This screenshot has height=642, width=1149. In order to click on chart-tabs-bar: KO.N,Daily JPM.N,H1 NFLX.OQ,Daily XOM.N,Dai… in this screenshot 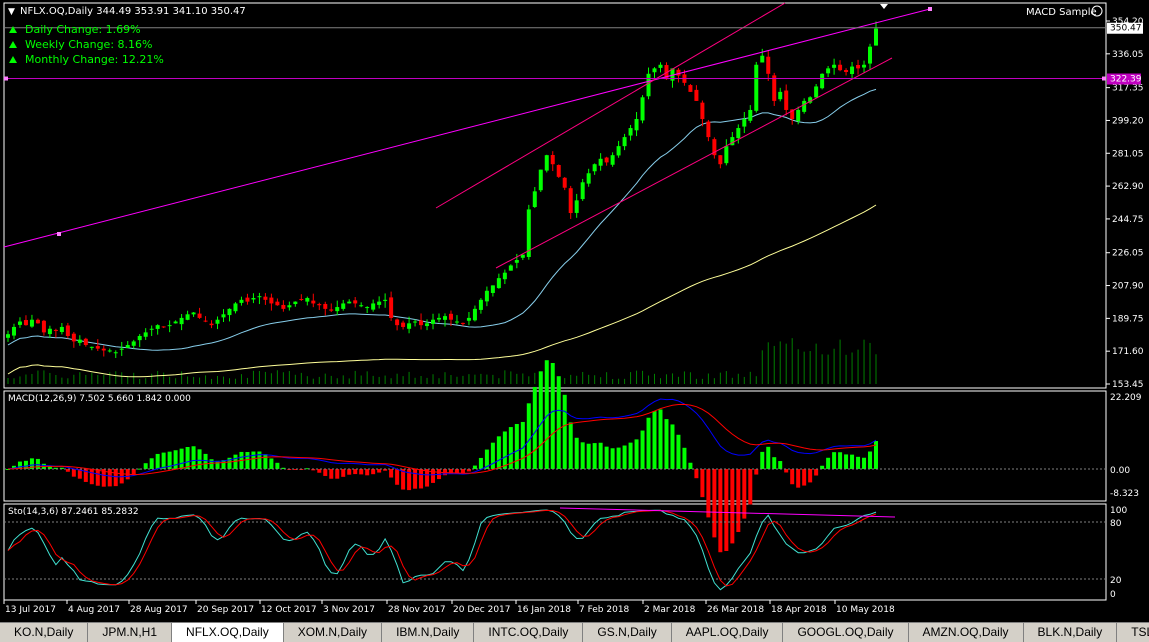, I will do `click(574, 632)`.